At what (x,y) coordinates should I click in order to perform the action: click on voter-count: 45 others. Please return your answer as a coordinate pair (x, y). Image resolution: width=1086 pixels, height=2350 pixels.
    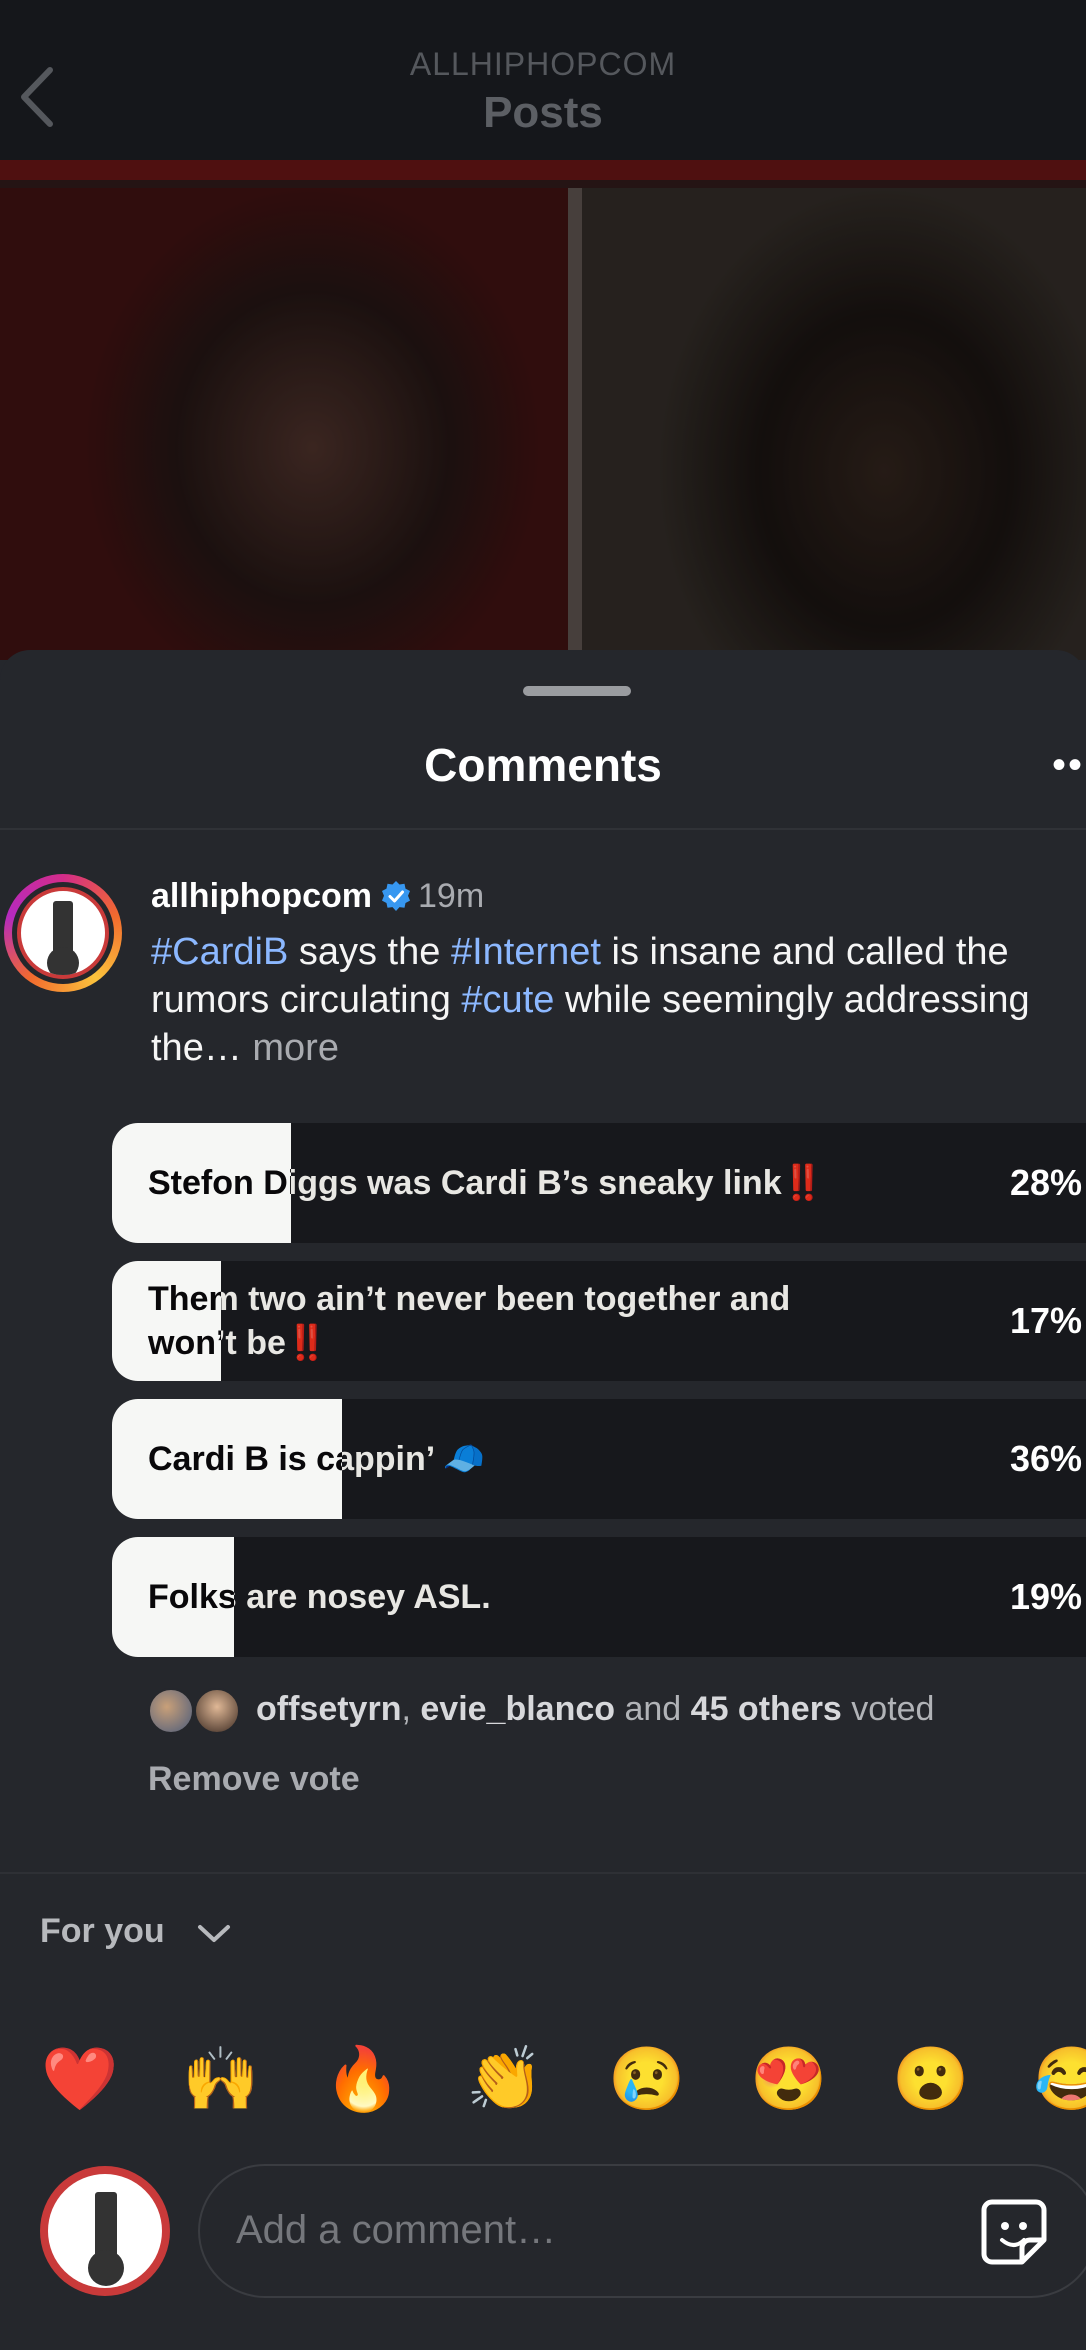
    Looking at the image, I should click on (766, 1709).